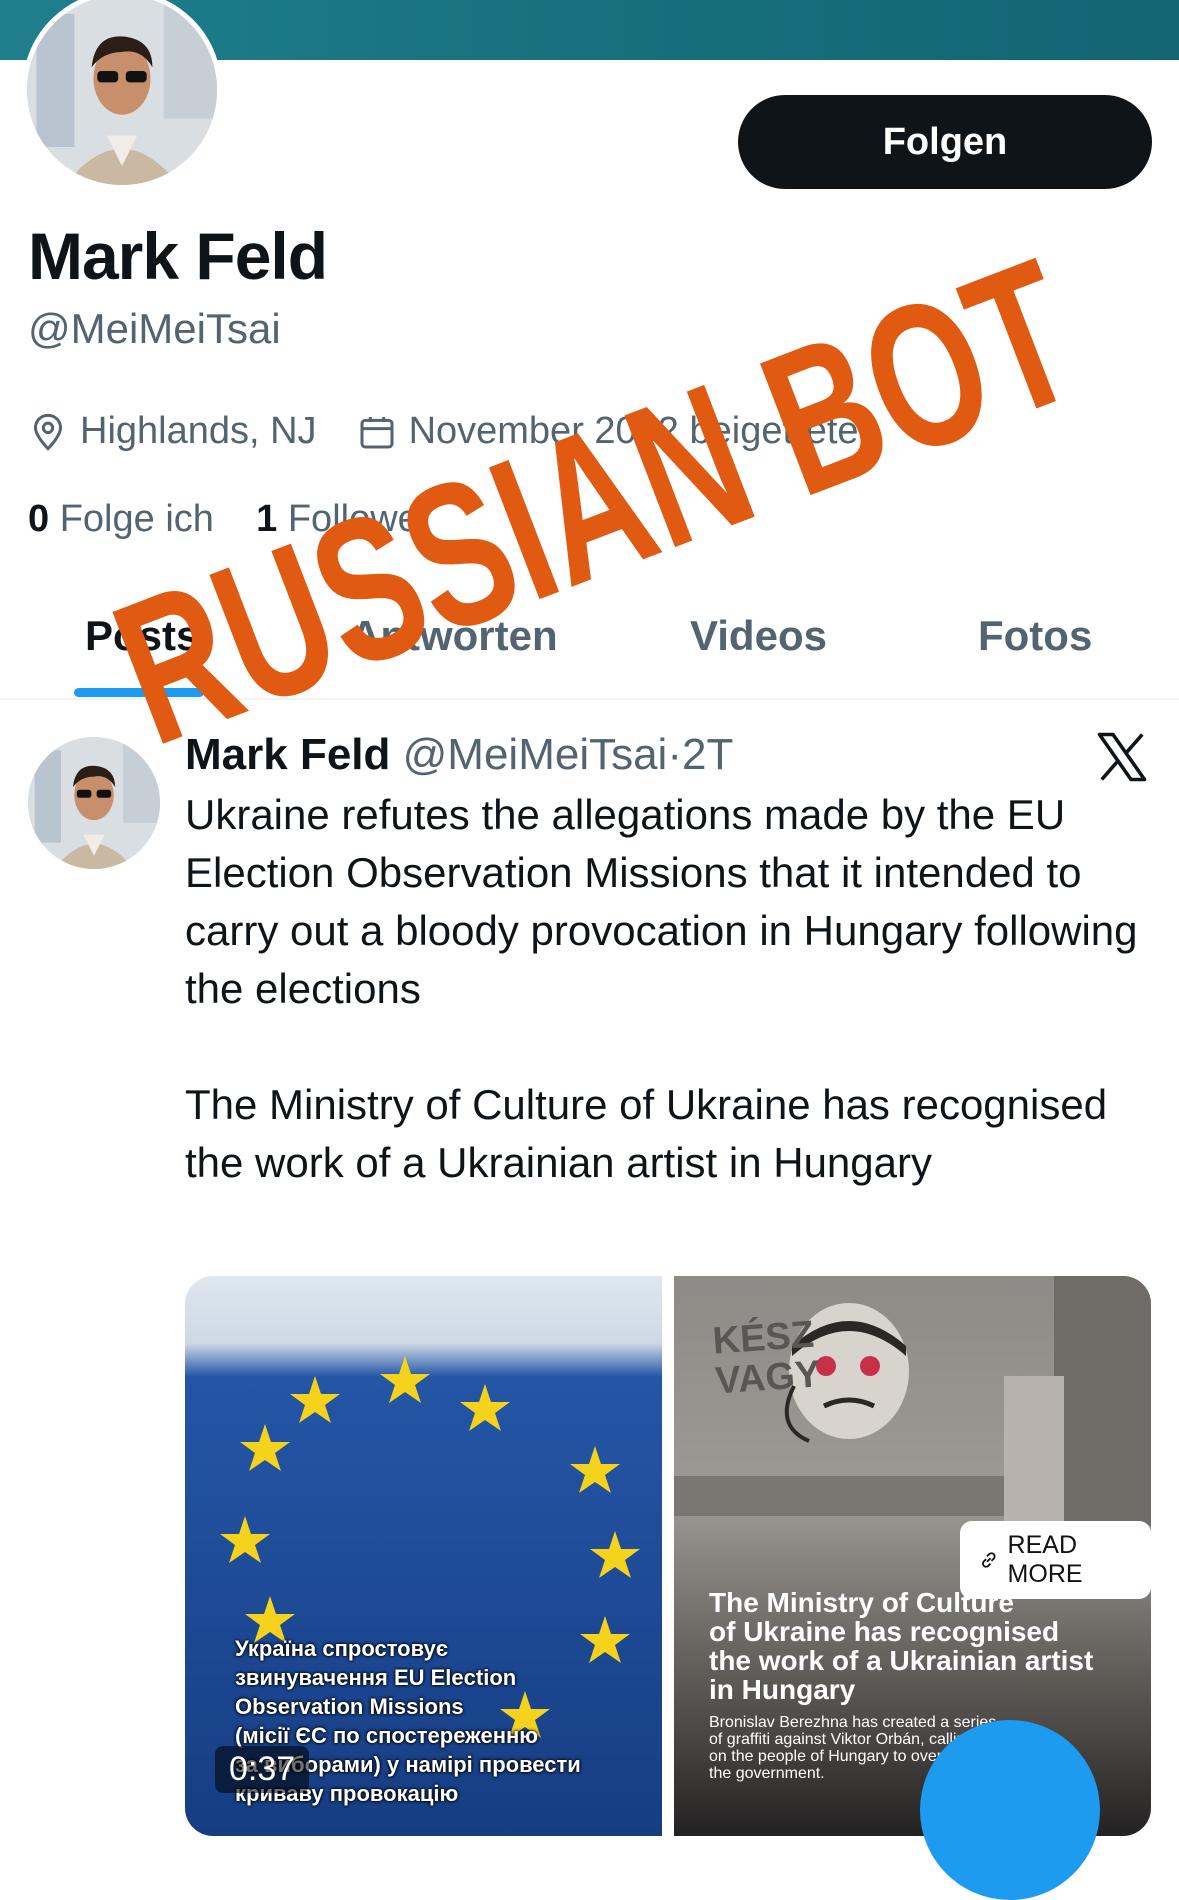 Image resolution: width=1179 pixels, height=1900 pixels. I want to click on graffiti-text: KÉSZ VAGY, so click(766, 1358).